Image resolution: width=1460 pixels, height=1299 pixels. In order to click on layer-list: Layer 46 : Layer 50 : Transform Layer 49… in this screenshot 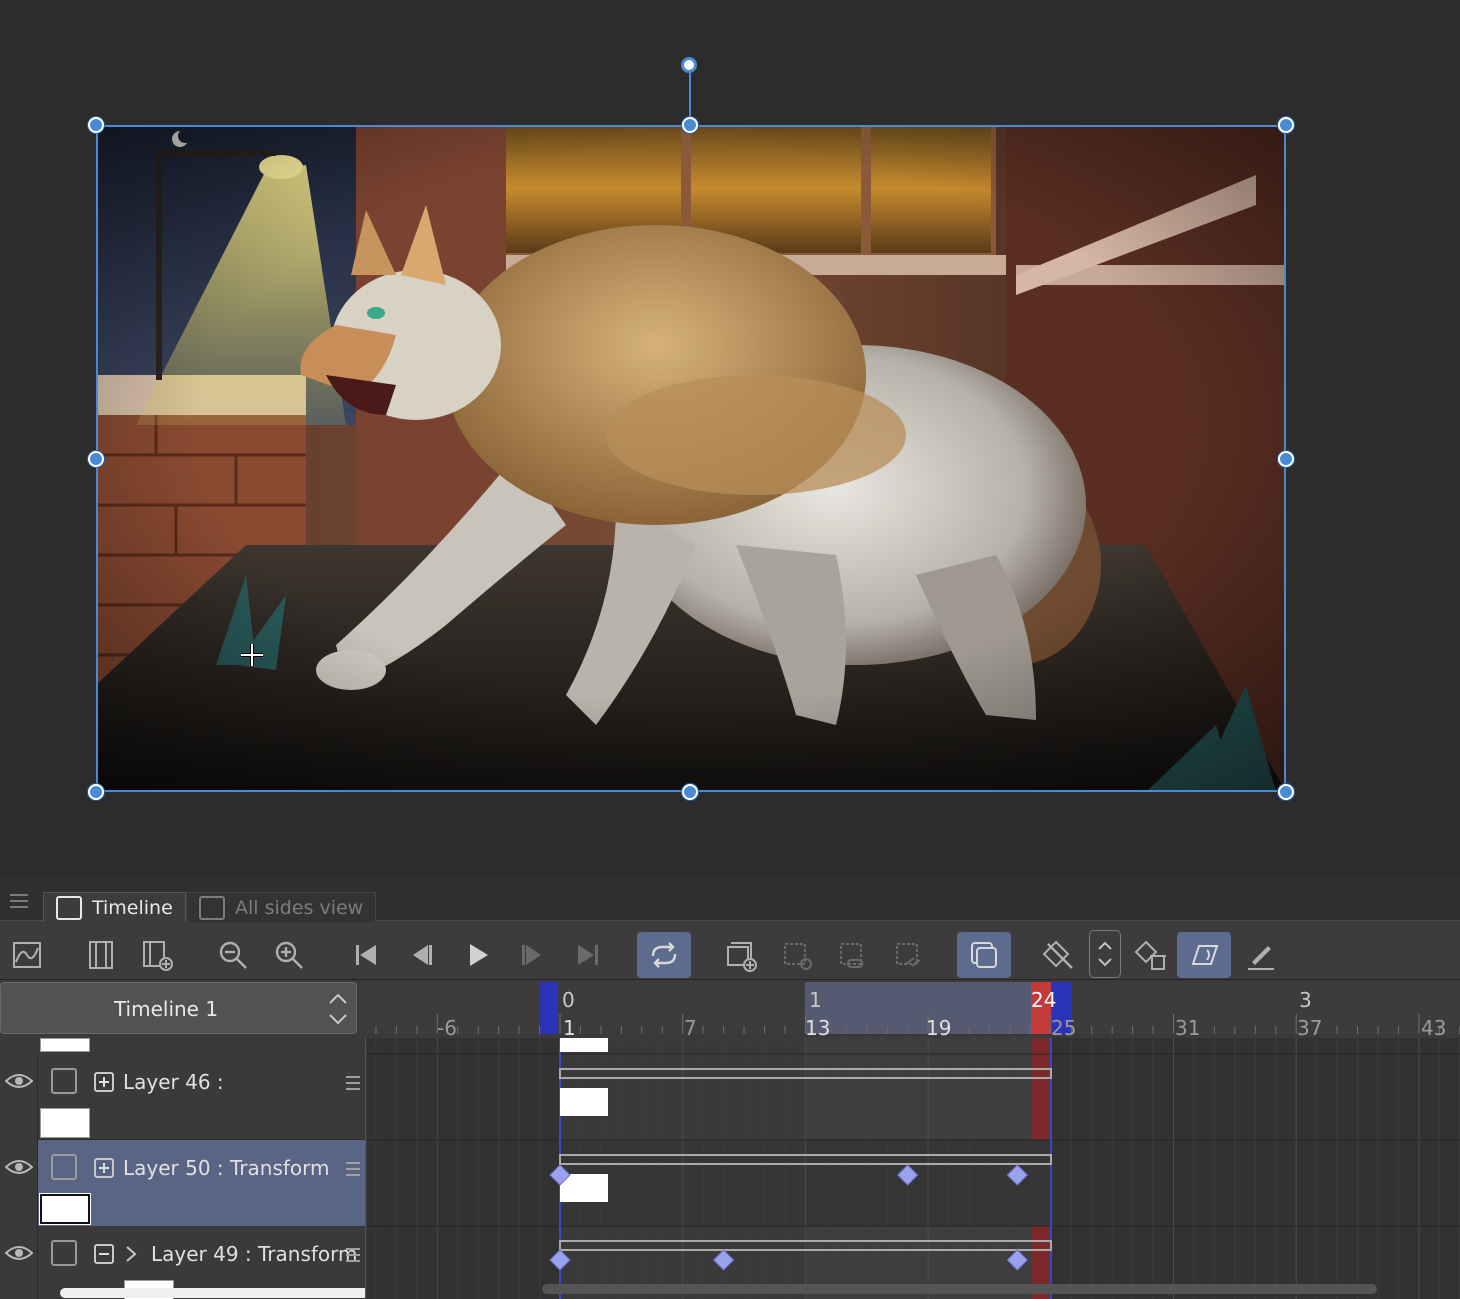, I will do `click(183, 1168)`.